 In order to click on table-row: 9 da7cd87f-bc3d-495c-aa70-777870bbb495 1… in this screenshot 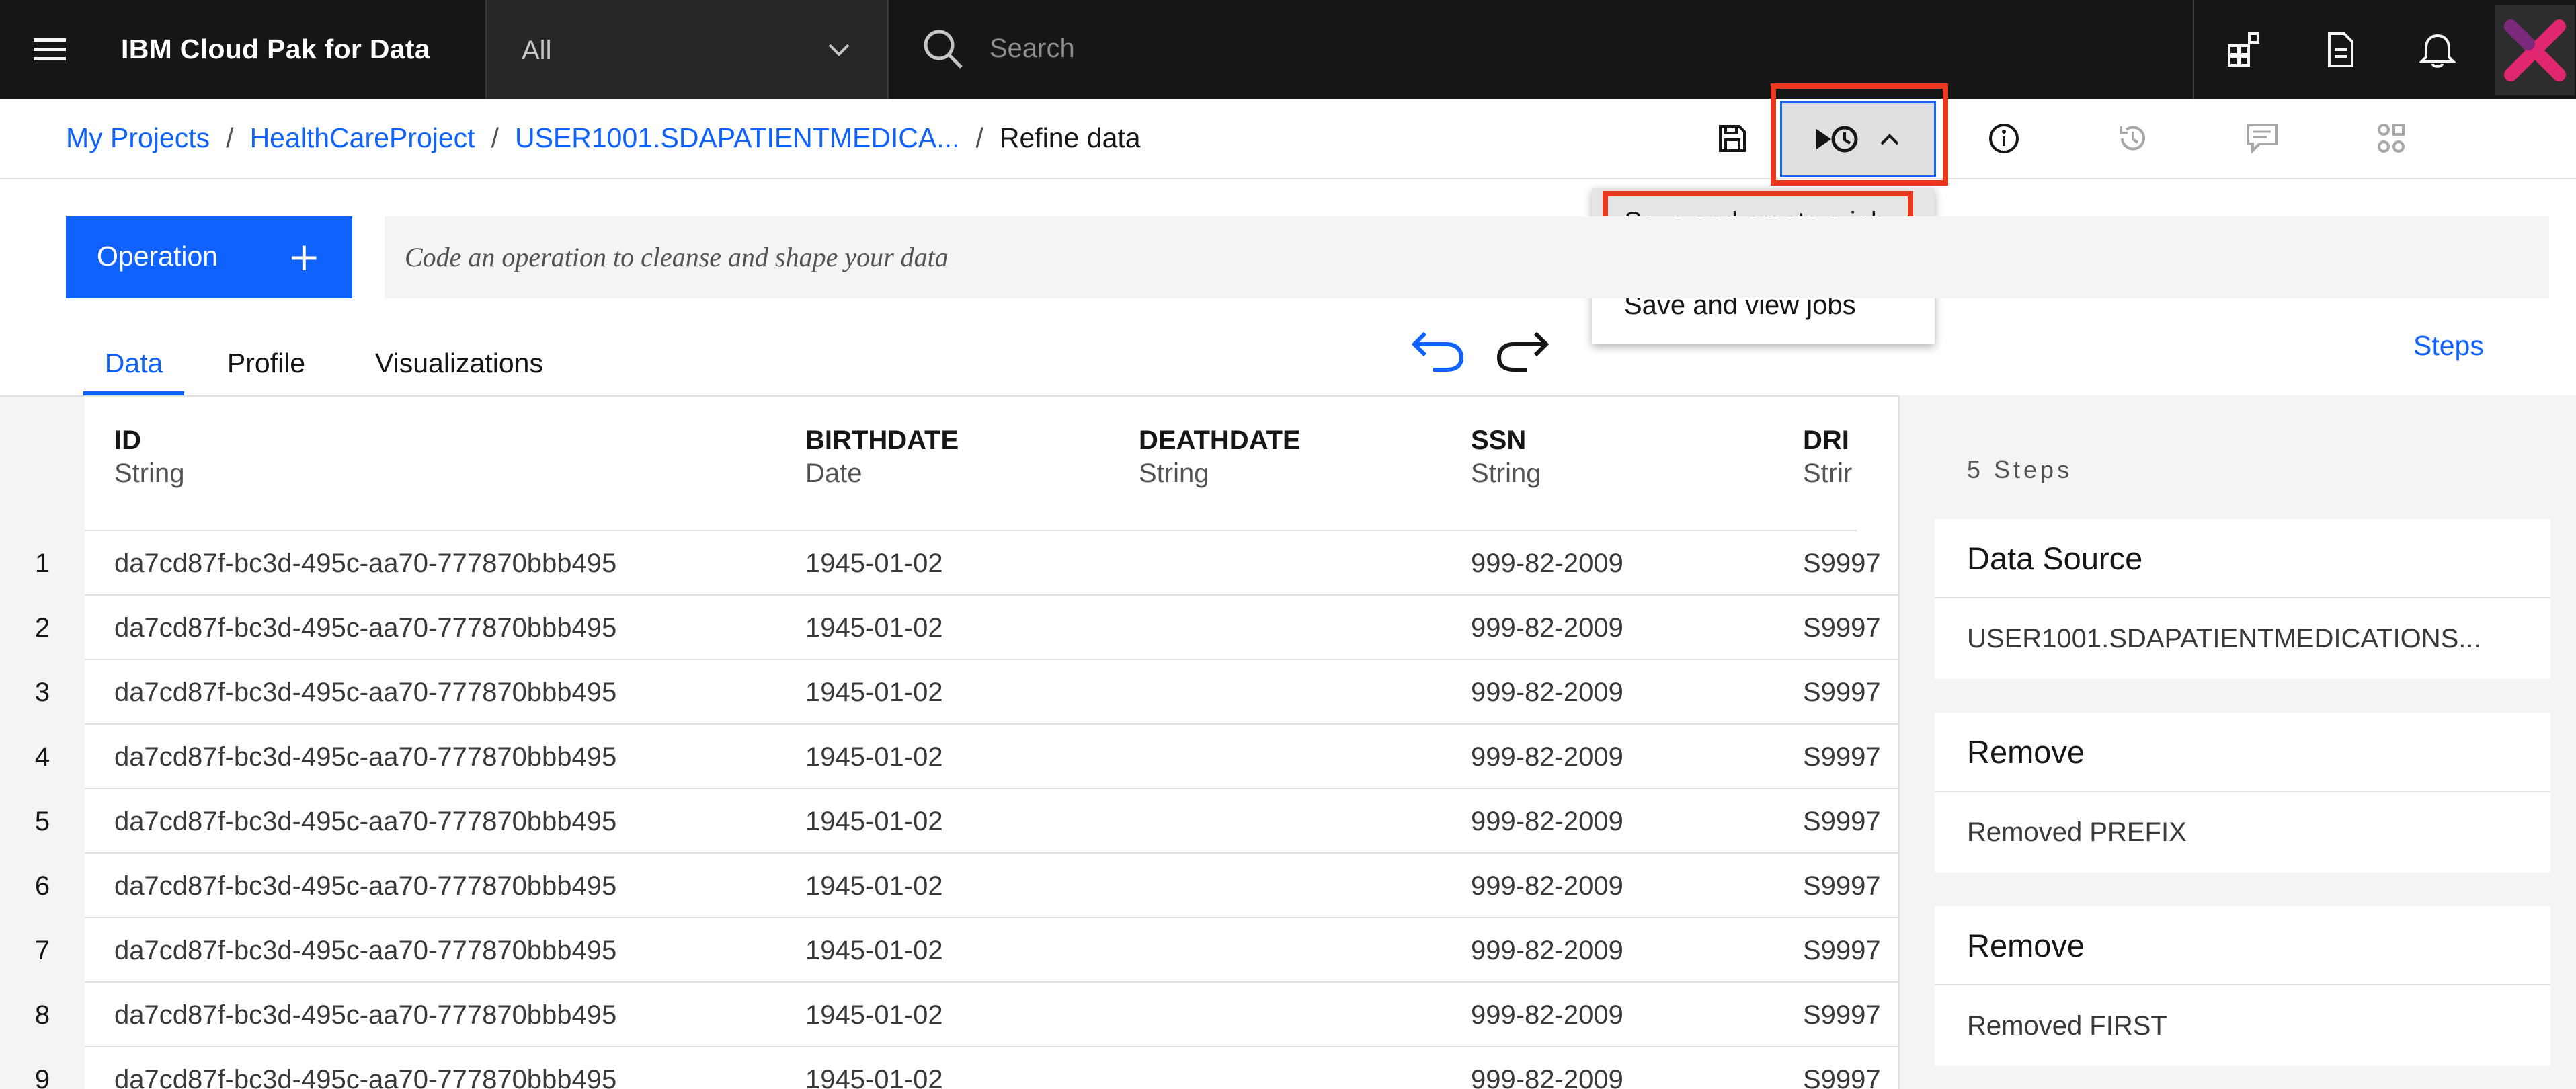, I will do `click(949, 1068)`.